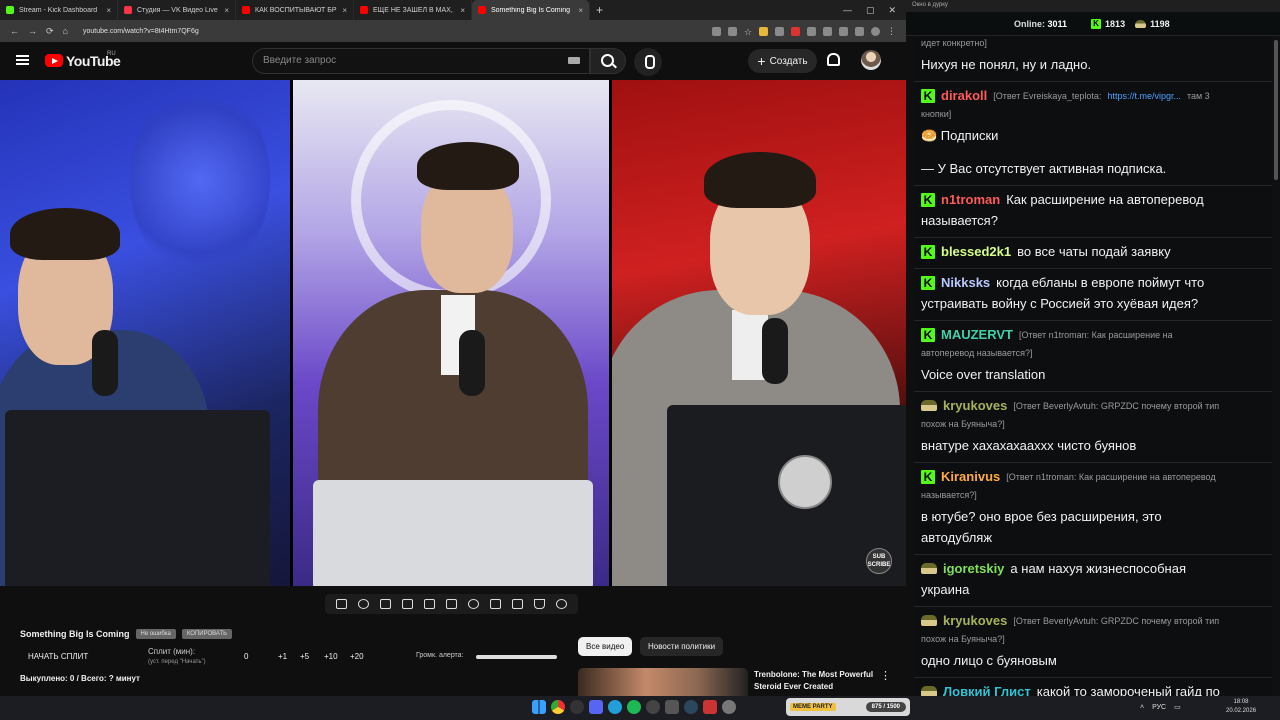 This screenshot has width=1280, height=720. Describe the element at coordinates (965, 282) in the screenshot. I see `chat-username: Nikksks` at that location.